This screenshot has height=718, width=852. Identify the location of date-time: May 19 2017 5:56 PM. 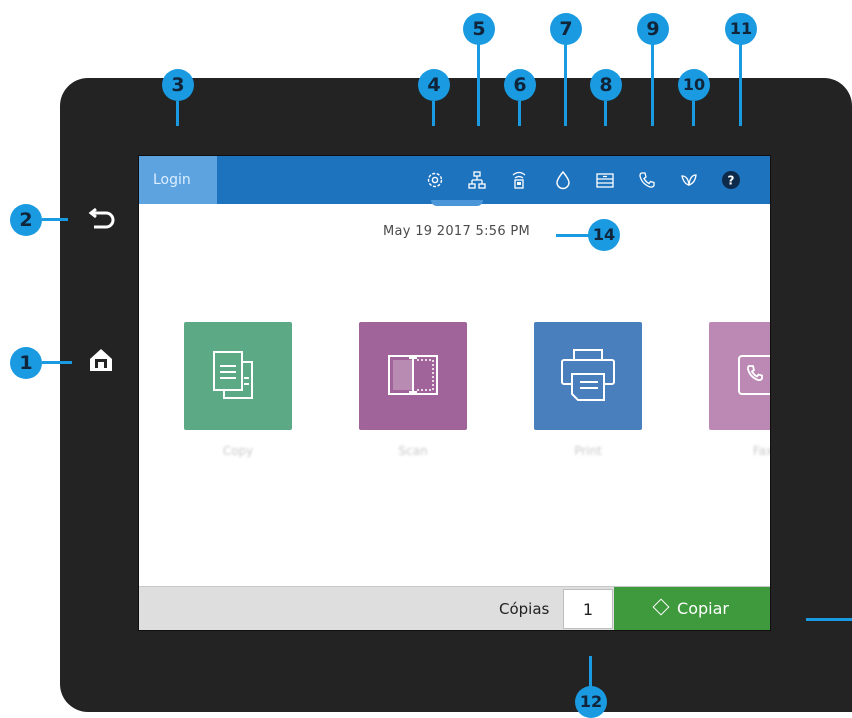
(456, 231).